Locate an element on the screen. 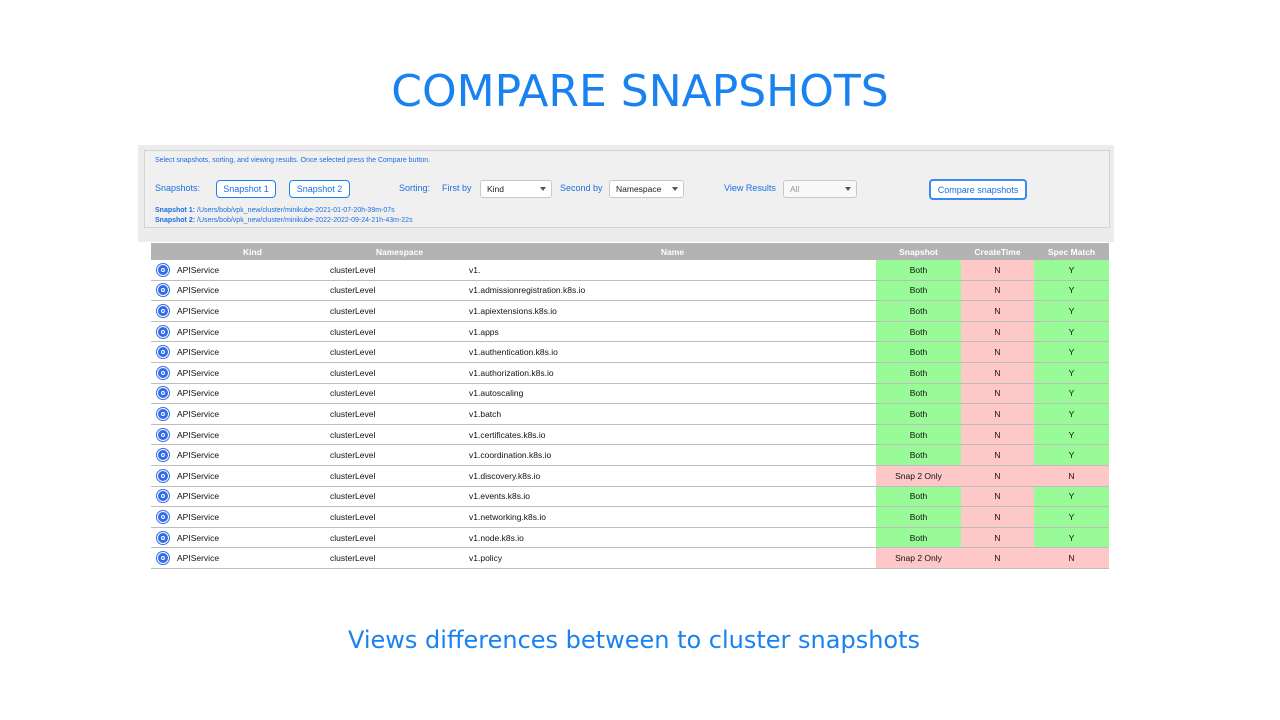 The image size is (1280, 720). name-cell: v1.autoscaling is located at coordinates (672, 394).